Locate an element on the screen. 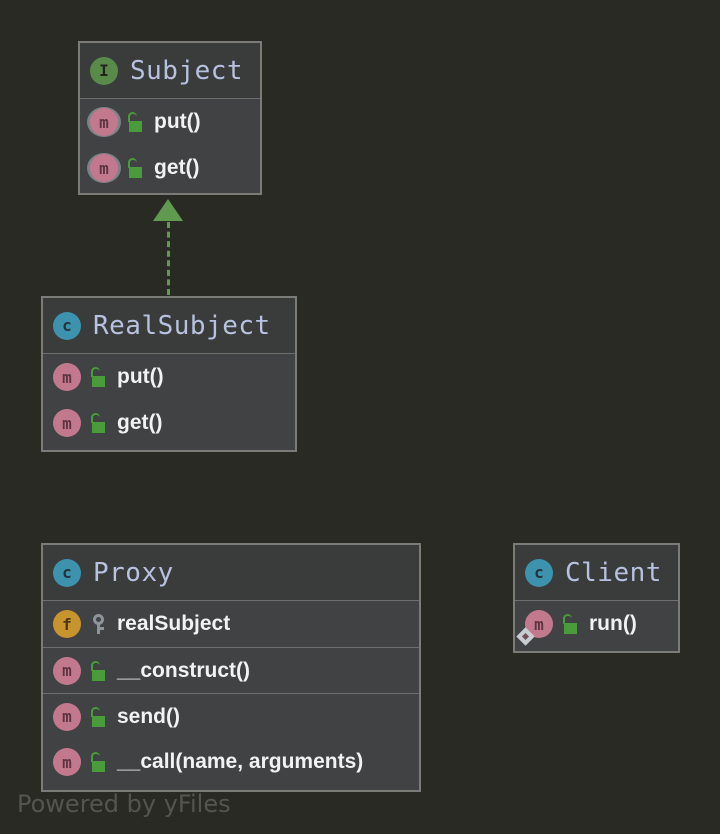 The image size is (720, 834). uml-member-label: send() is located at coordinates (148, 716).